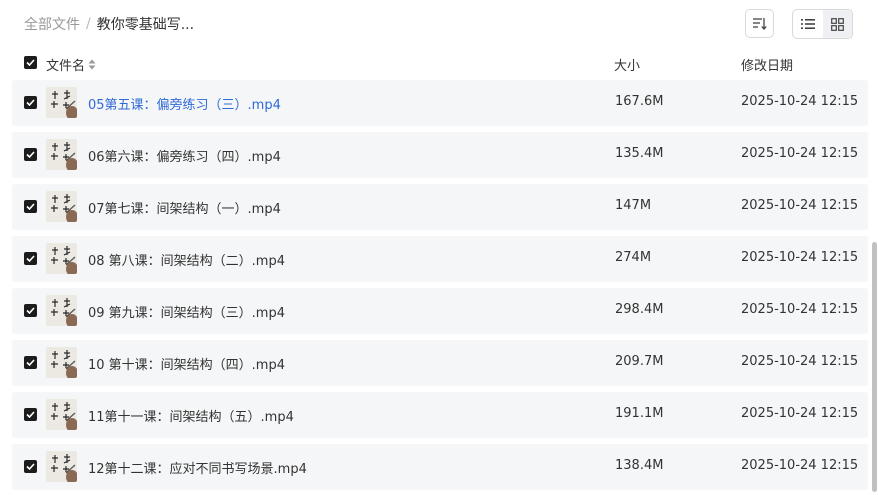  I want to click on column-header-date: 修改日期, so click(767, 64).